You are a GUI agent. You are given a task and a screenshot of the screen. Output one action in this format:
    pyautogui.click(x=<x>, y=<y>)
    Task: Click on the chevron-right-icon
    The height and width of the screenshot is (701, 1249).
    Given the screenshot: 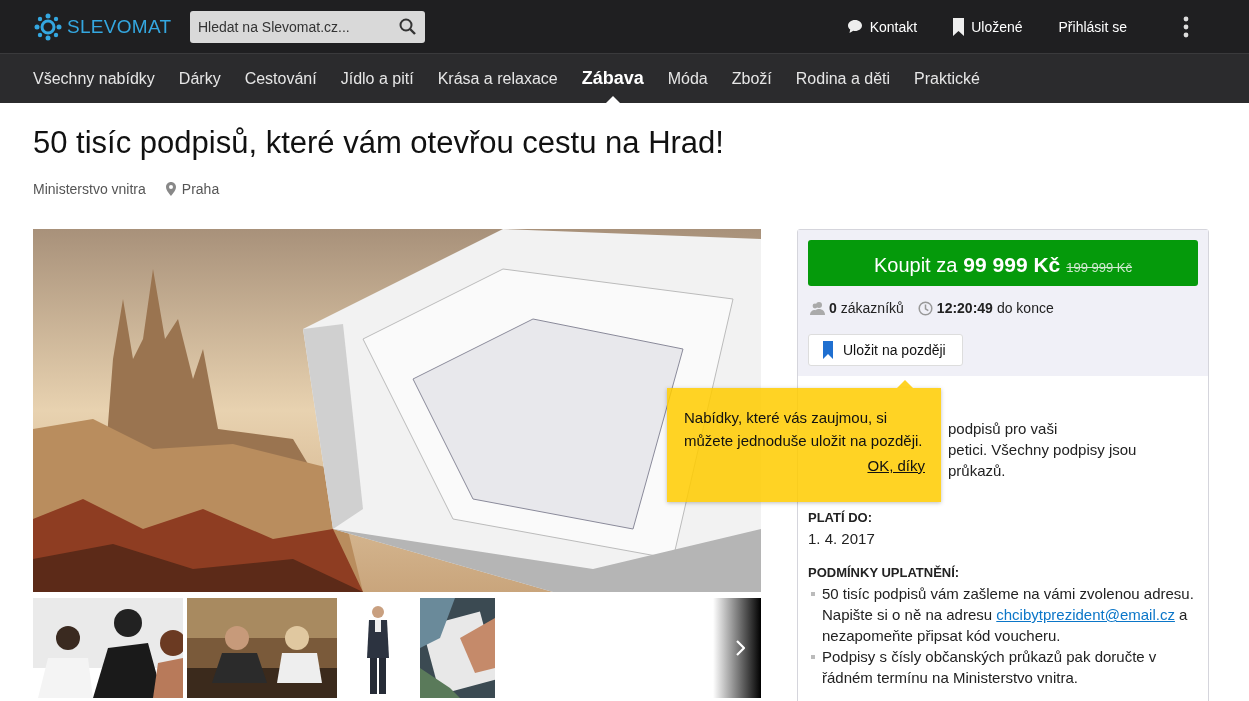 What is the action you would take?
    pyautogui.click(x=740, y=648)
    